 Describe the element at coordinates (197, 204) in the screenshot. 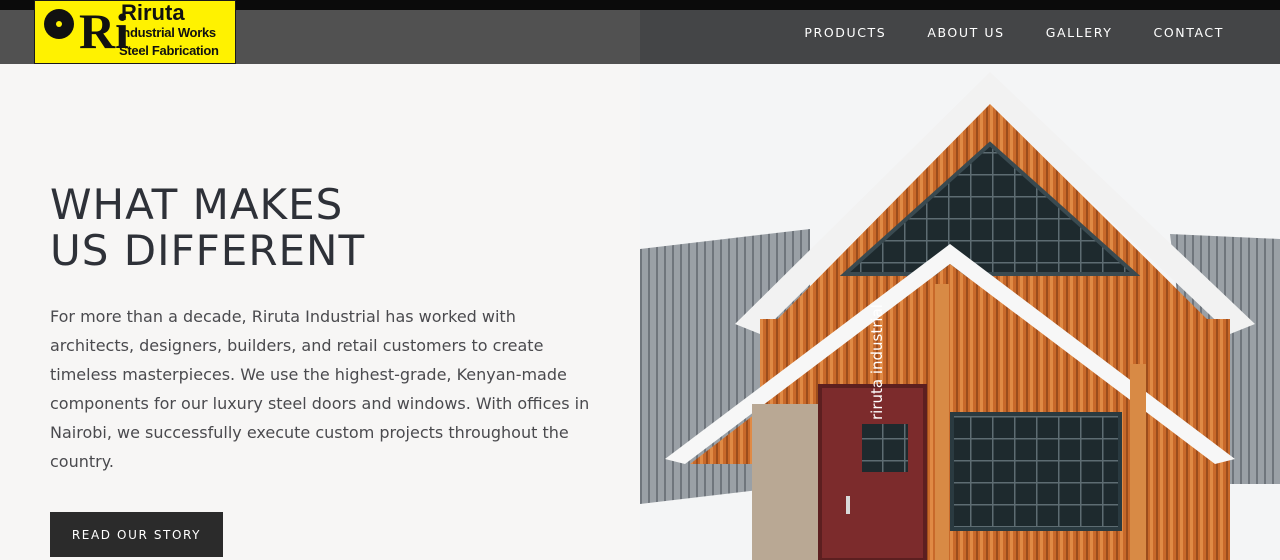

I see `hero-title-line1: WHAT MAKES` at that location.